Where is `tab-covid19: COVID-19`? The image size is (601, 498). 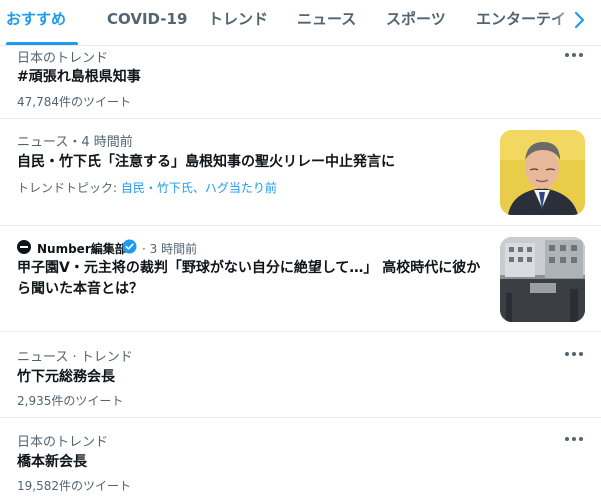 tab-covid19: COVID-19 is located at coordinates (147, 22).